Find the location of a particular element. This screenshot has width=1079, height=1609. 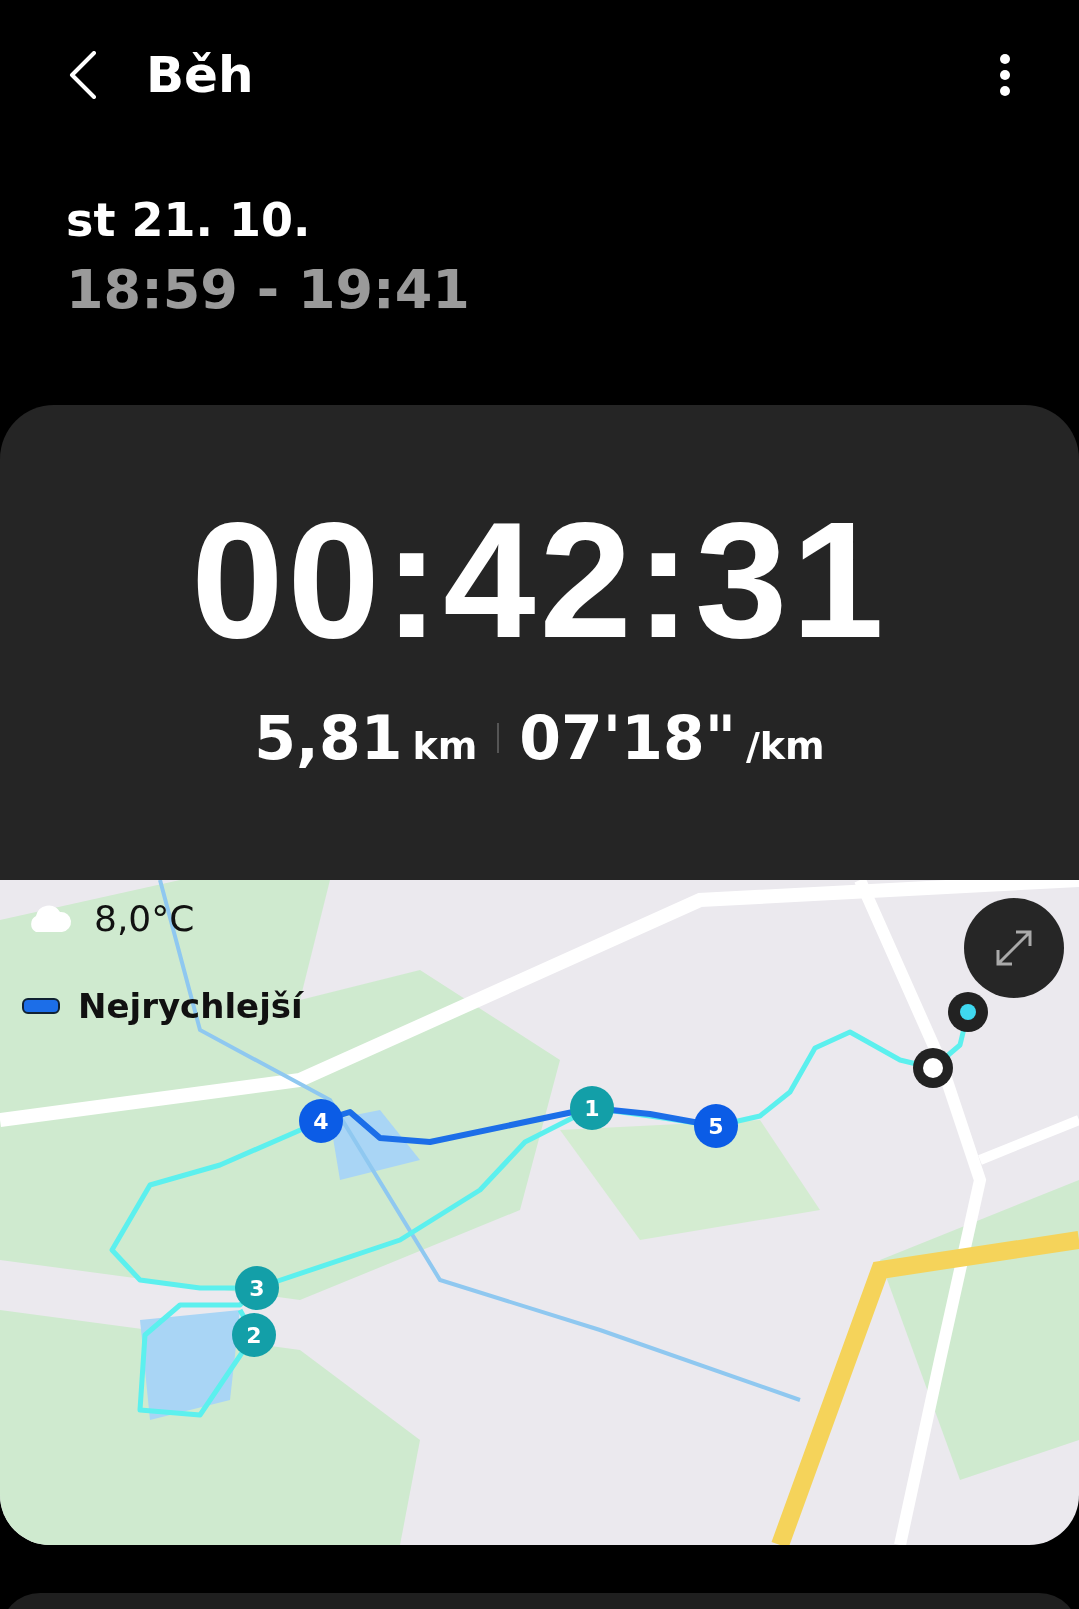

screen-title: Běh is located at coordinates (200, 75).